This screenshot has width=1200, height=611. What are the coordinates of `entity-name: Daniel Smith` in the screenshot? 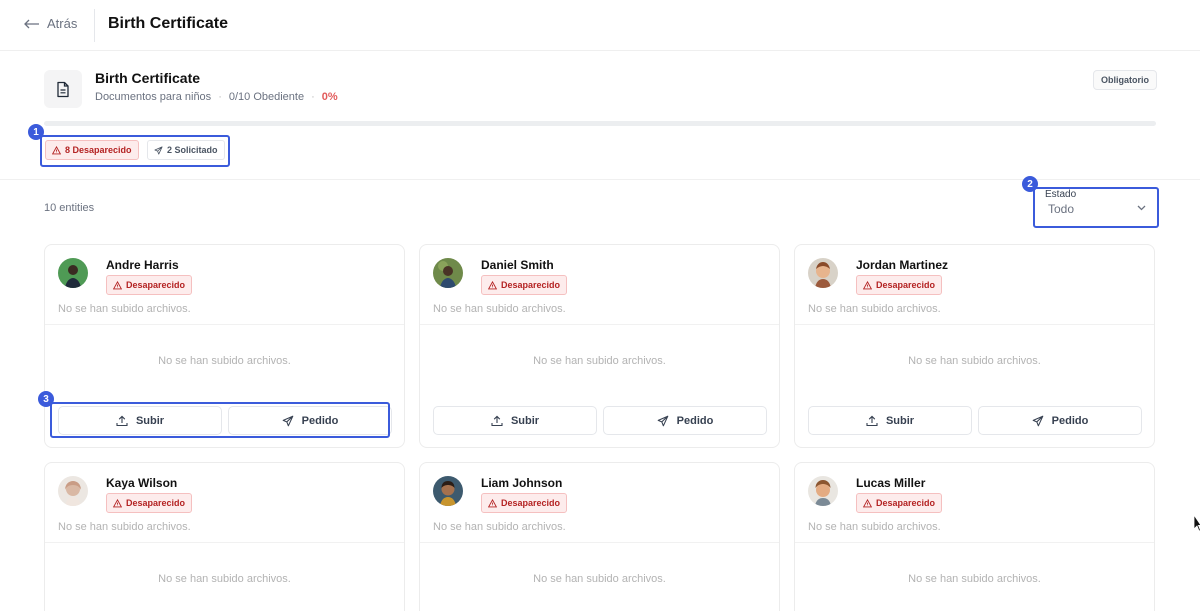 It's located at (517, 265).